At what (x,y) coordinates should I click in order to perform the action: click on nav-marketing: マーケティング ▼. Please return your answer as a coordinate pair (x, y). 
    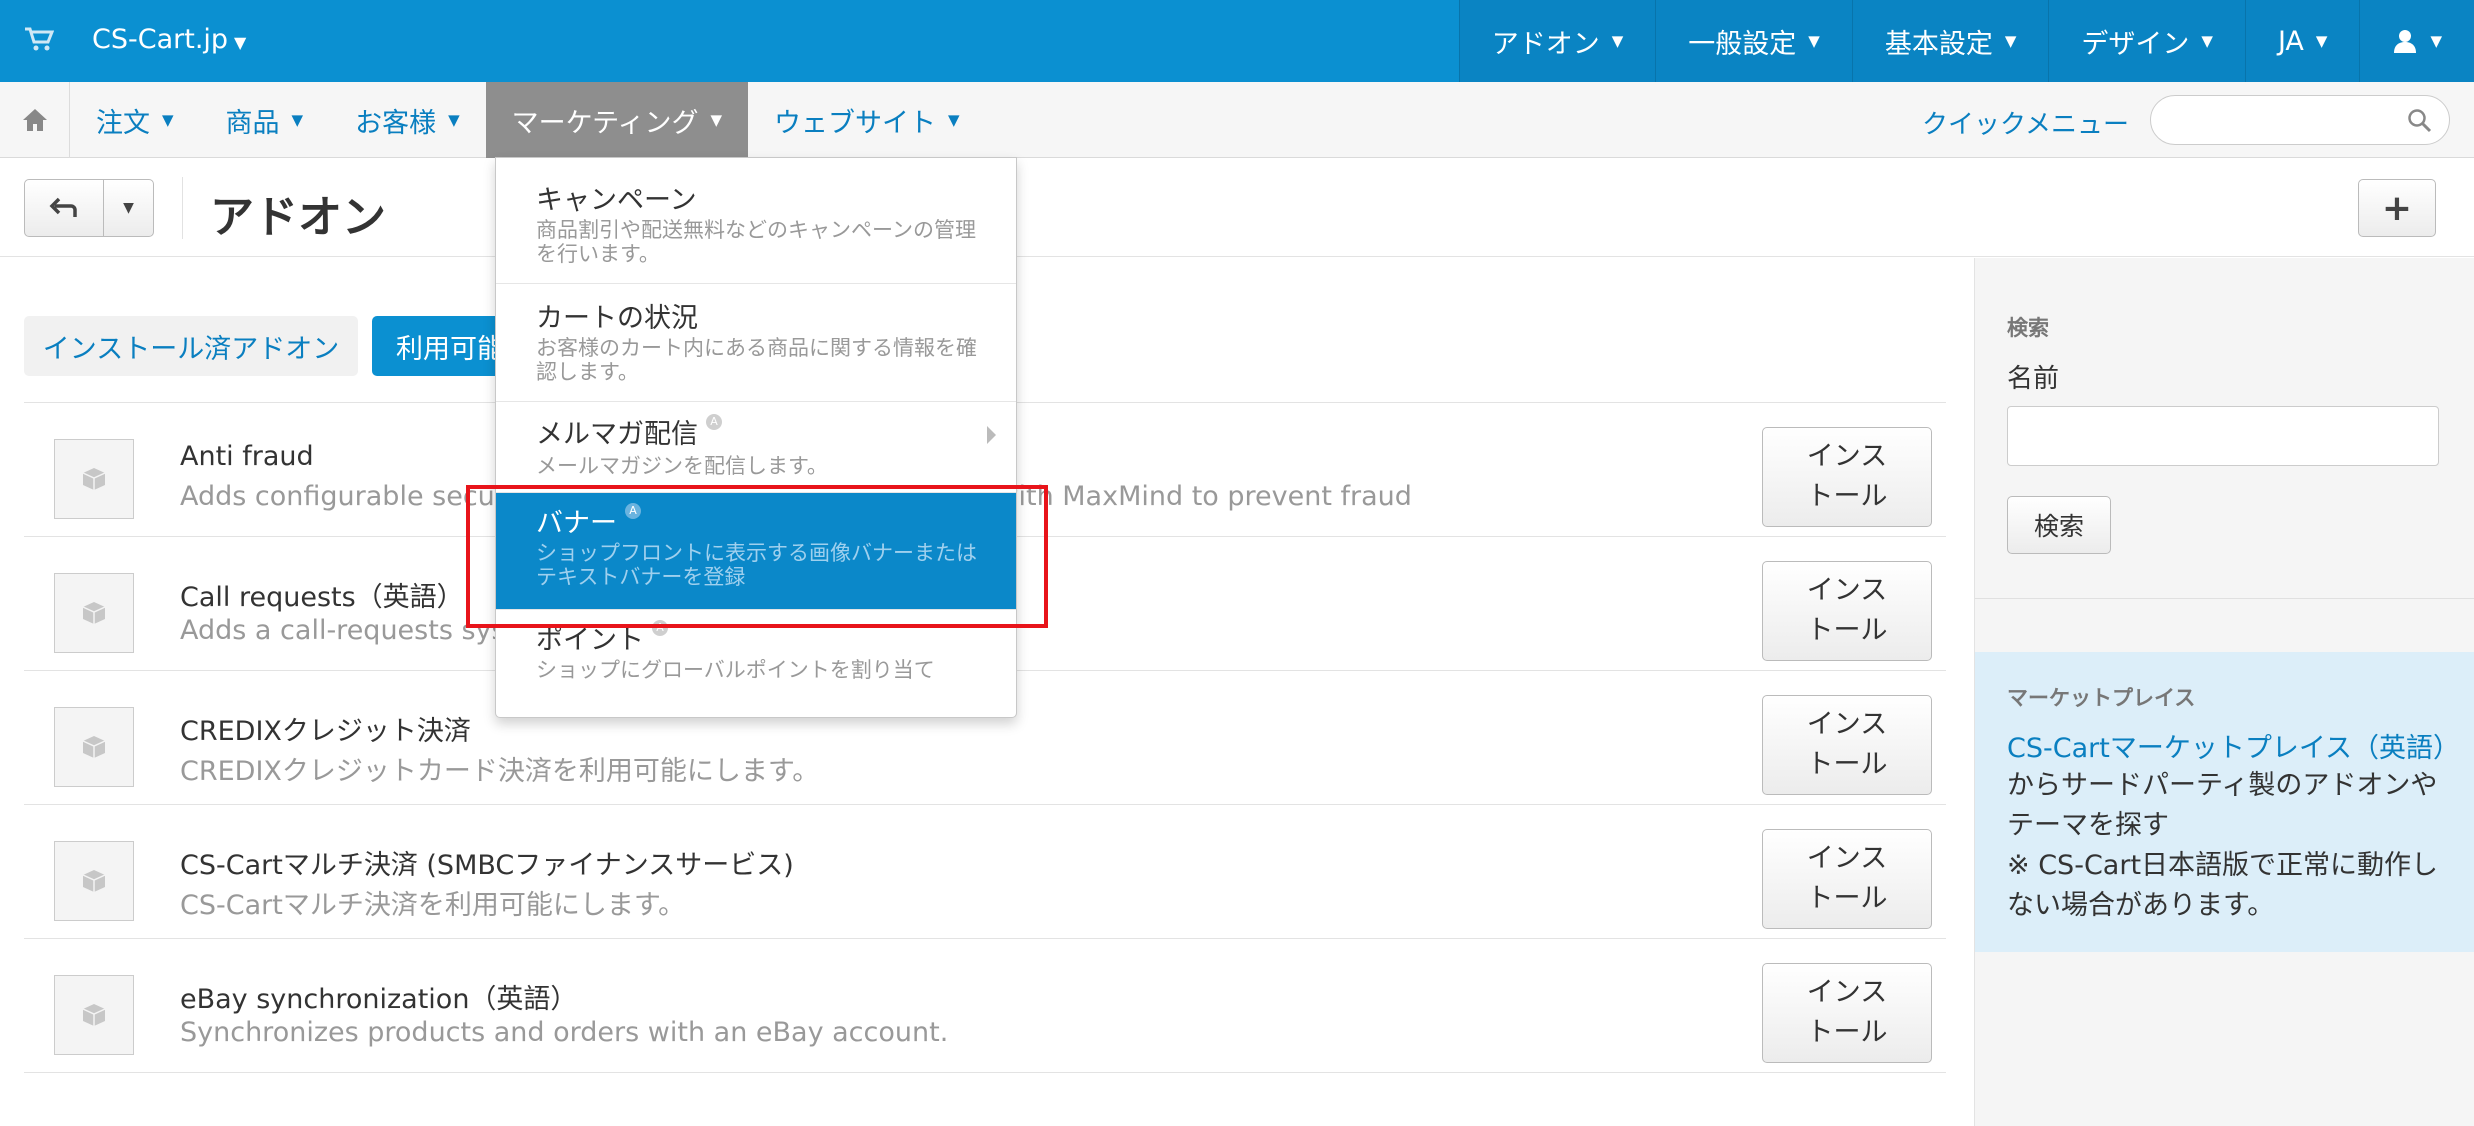
    Looking at the image, I should click on (617, 120).